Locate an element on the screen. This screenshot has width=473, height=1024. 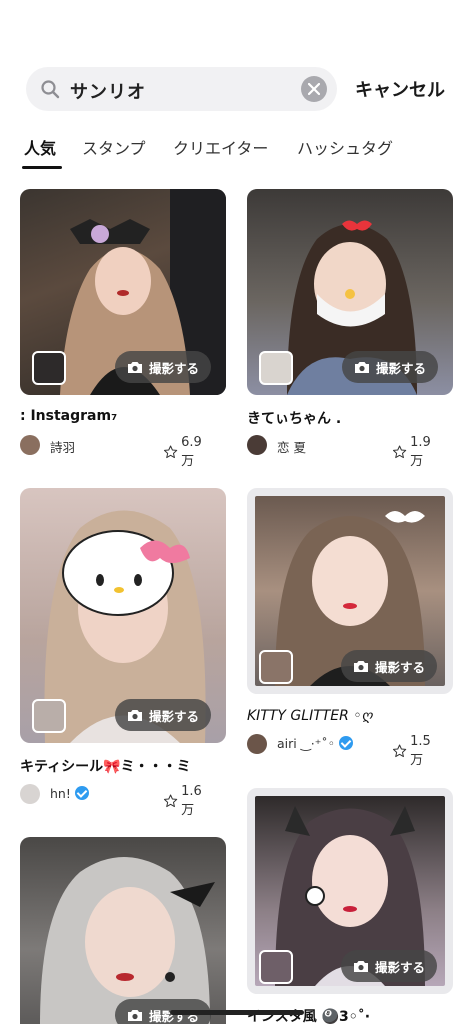
creator-name: 詩羽 is located at coordinates (62, 446).